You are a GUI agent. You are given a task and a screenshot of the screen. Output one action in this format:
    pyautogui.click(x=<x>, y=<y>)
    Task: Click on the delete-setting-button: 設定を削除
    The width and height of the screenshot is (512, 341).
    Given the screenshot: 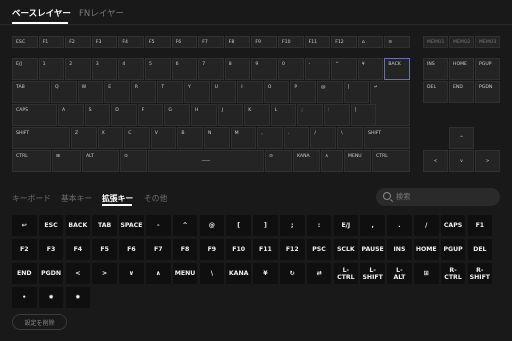 What is the action you would take?
    pyautogui.click(x=39, y=322)
    